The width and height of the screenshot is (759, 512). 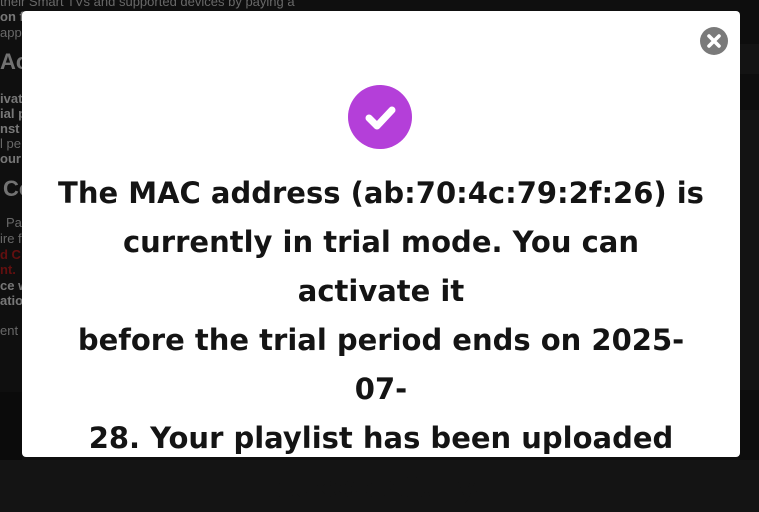 I want to click on message-line: before the trial period ends on 2025-07-, so click(x=381, y=364).